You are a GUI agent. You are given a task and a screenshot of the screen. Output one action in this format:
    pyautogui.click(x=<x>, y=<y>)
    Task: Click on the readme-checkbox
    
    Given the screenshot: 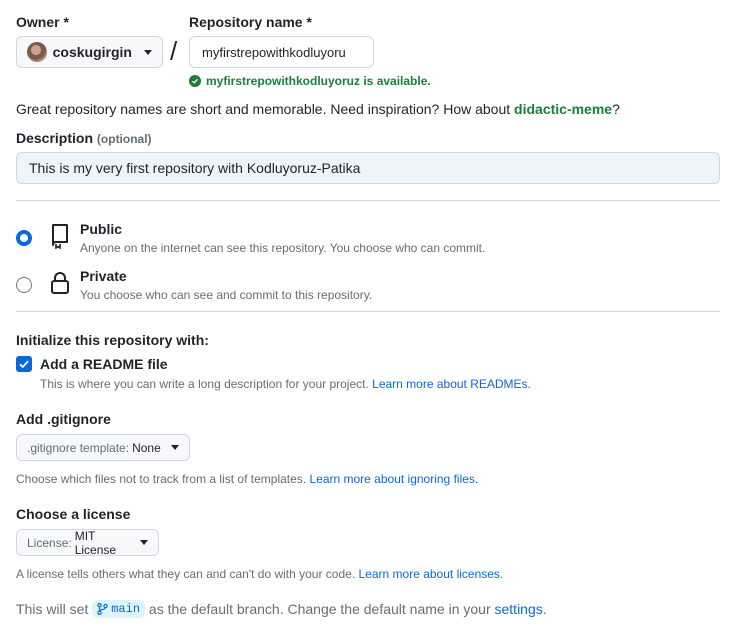 What is the action you would take?
    pyautogui.click(x=24, y=364)
    